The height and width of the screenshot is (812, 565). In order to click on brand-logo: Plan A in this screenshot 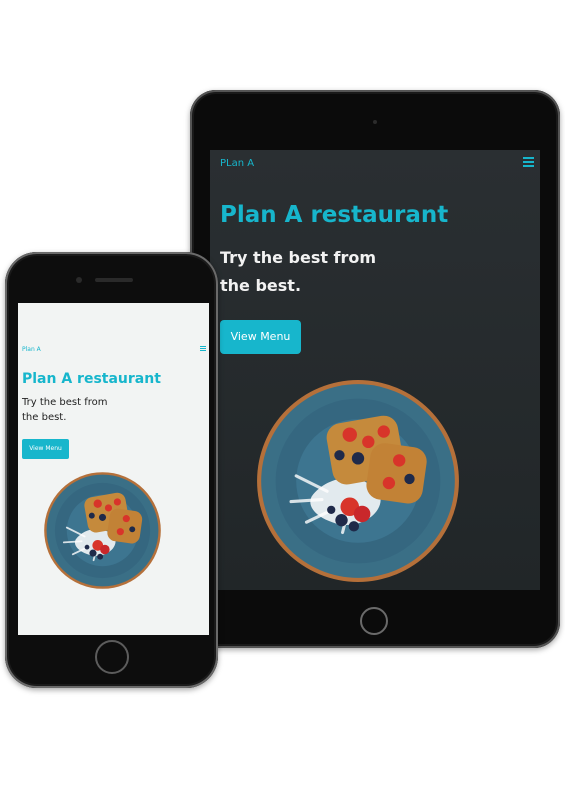, I will do `click(31, 349)`.